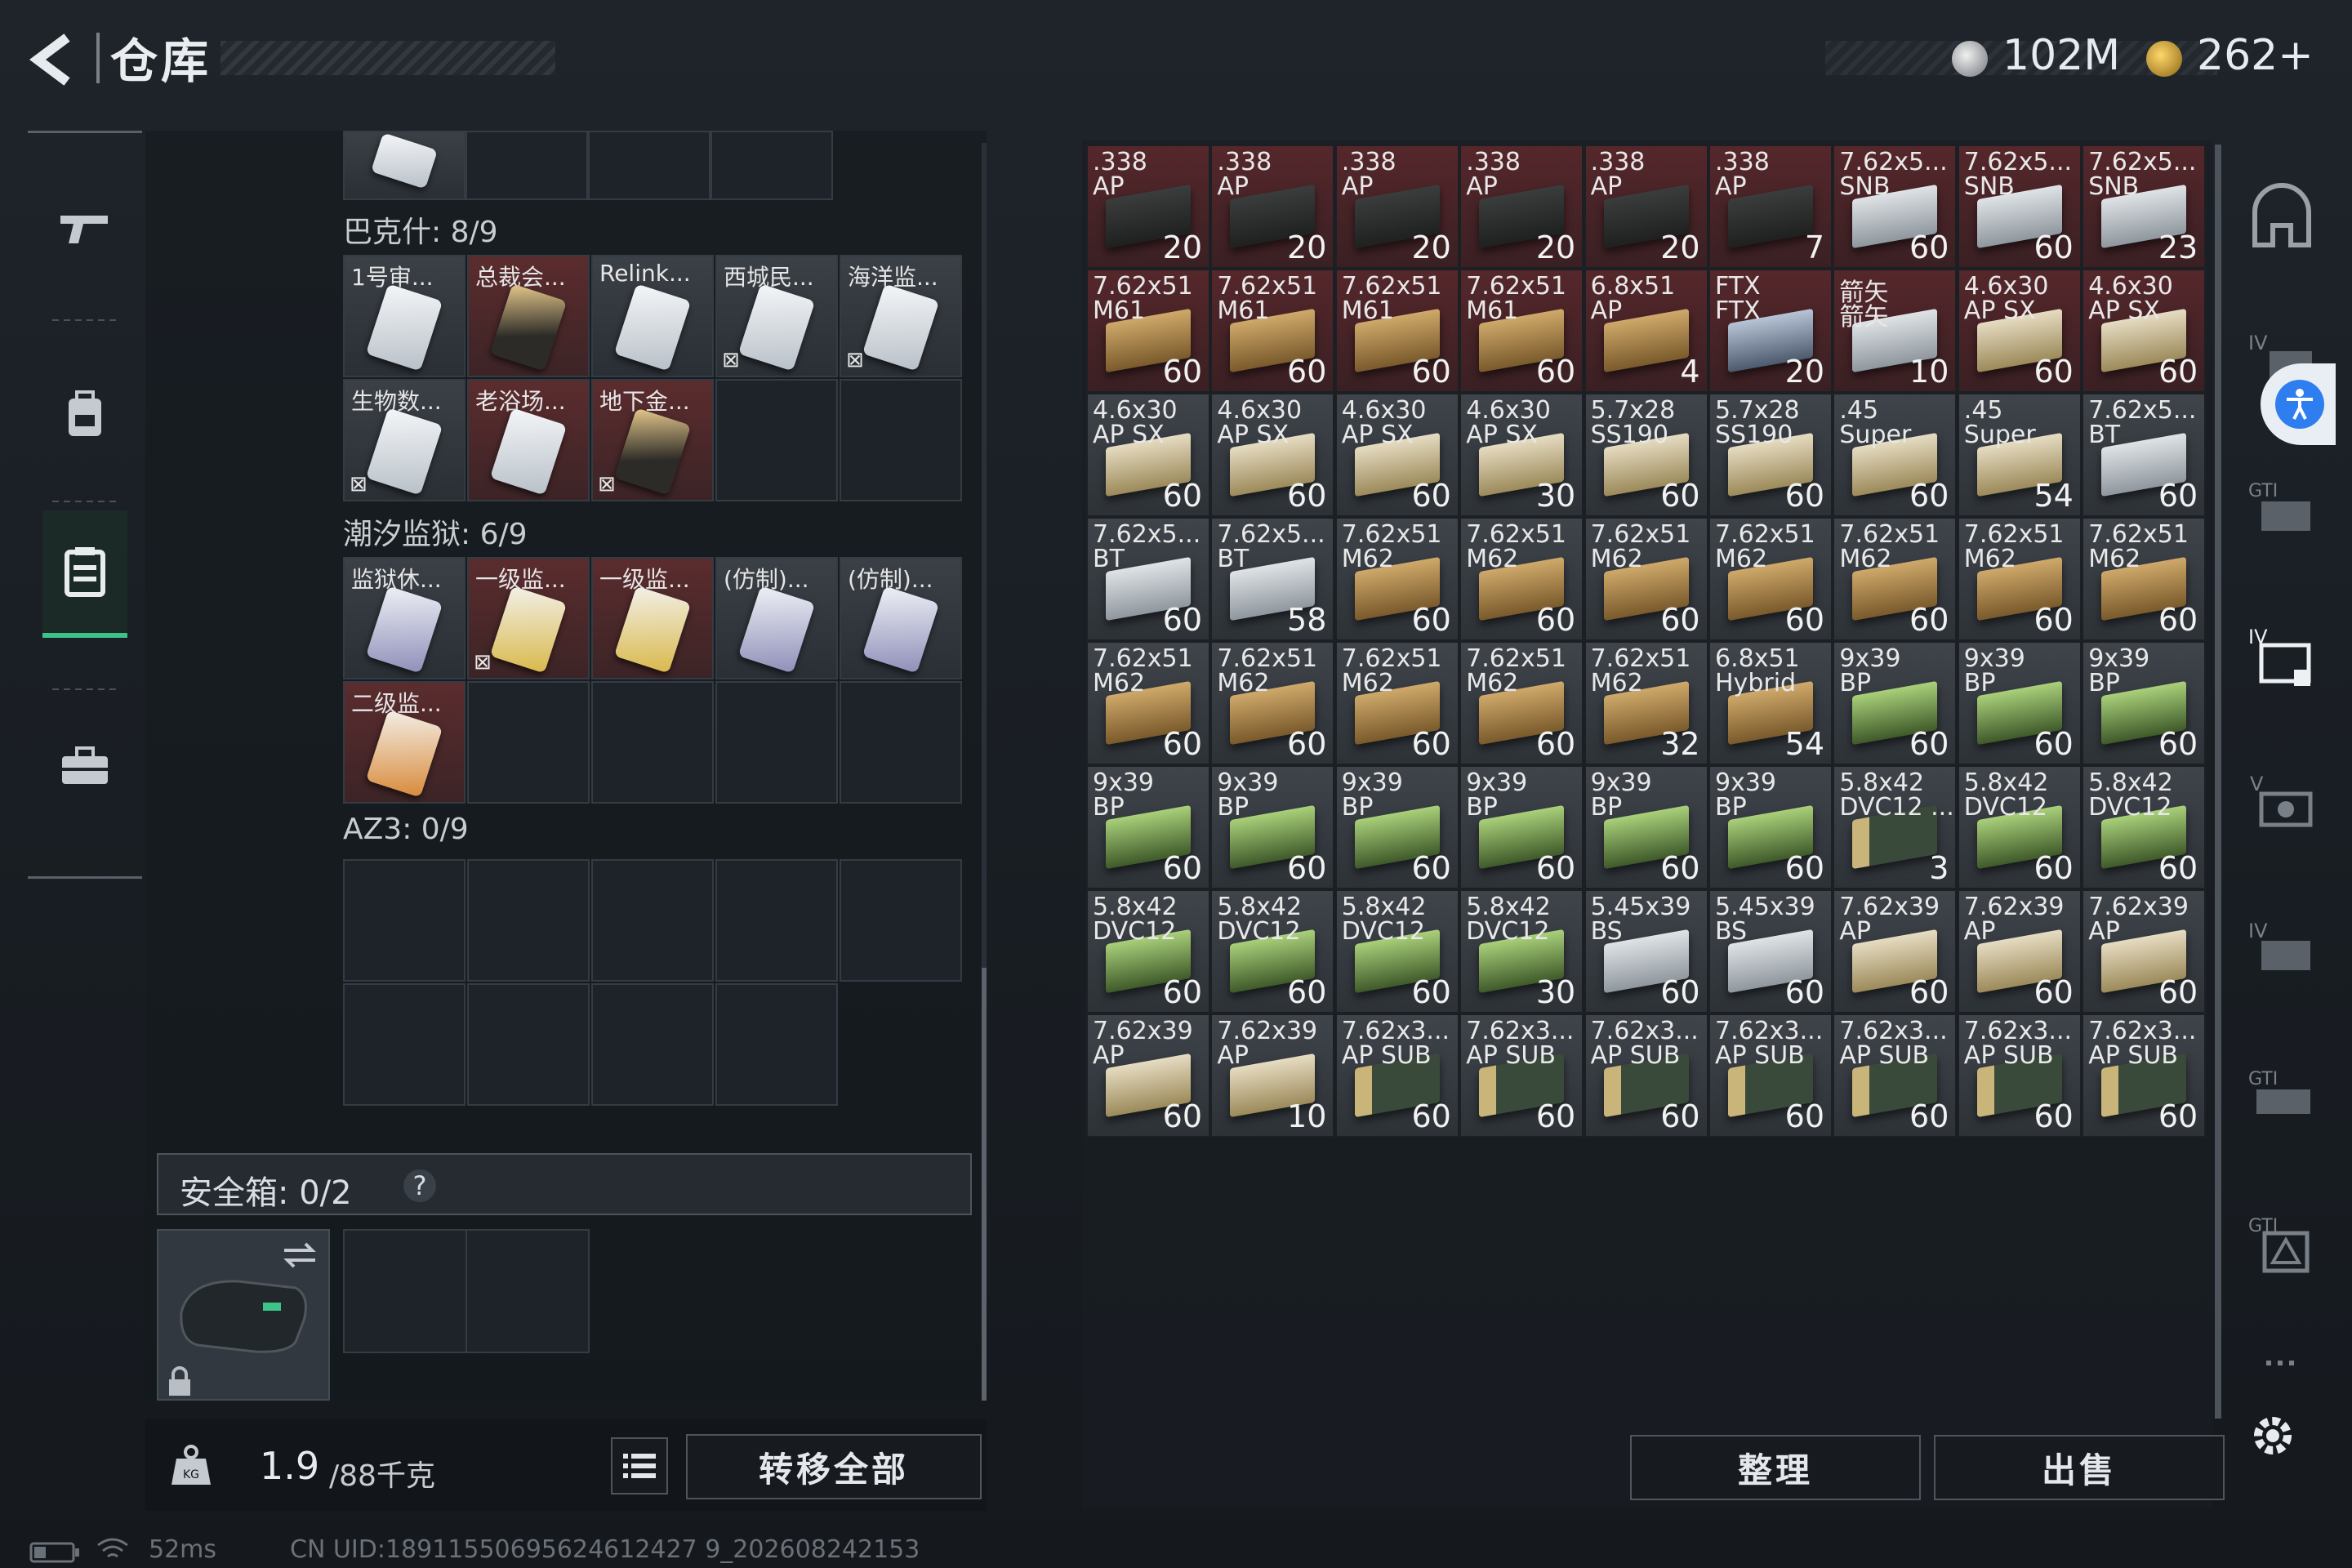 The width and height of the screenshot is (2352, 1568). Describe the element at coordinates (419, 1185) in the screenshot. I see `help-icon: ?` at that location.